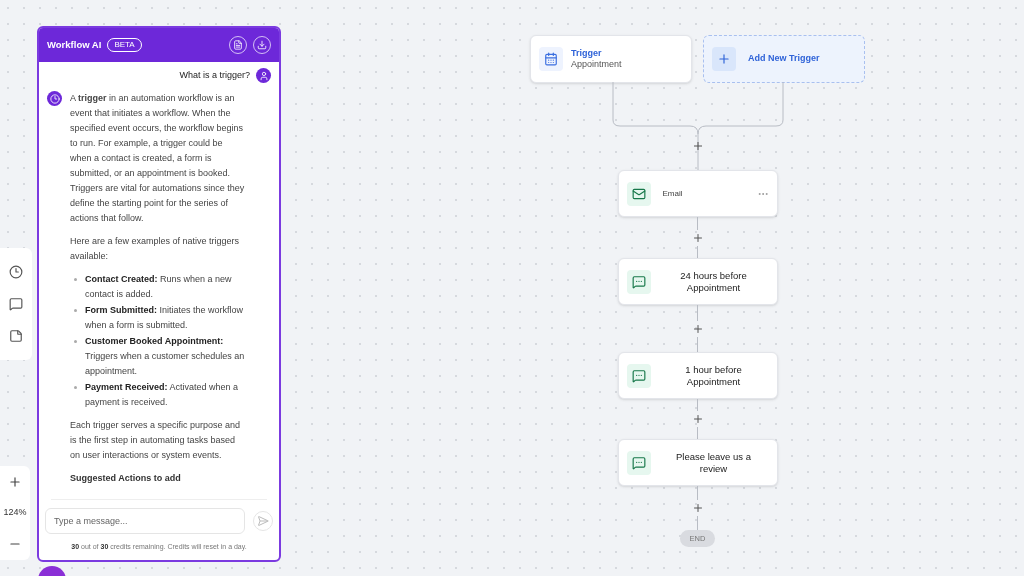 This screenshot has width=1024, height=576. I want to click on trigger-example: Payment Received: Activated when a payment is received., so click(162, 395).